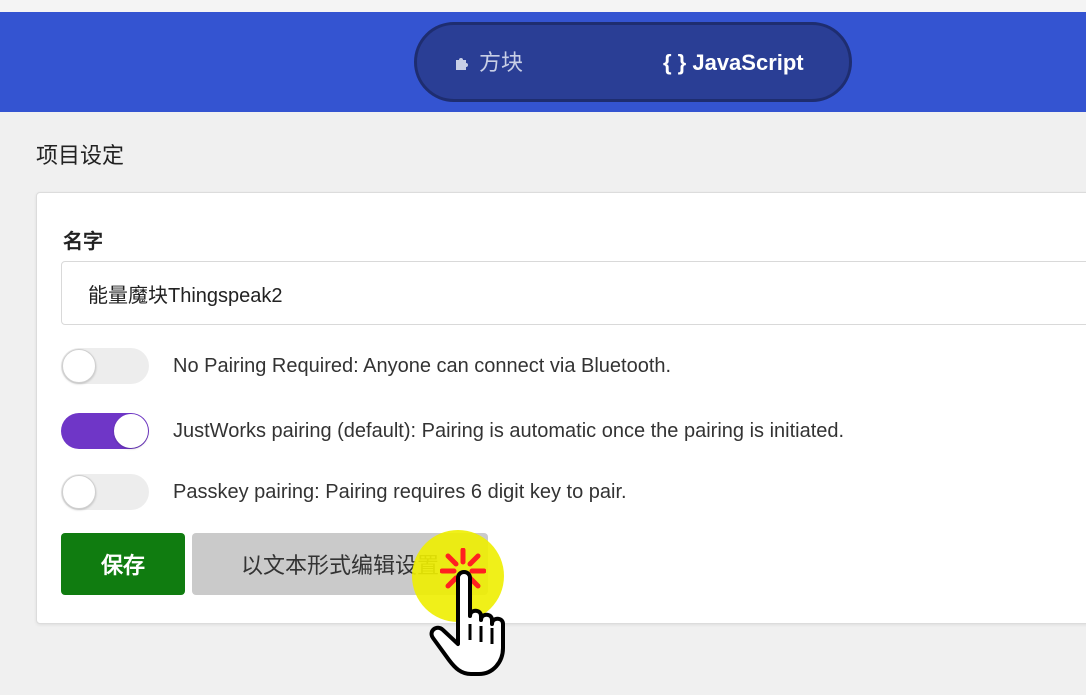 This screenshot has width=1086, height=695. What do you see at coordinates (105, 431) in the screenshot?
I see `justworks-pairing-toggle` at bounding box center [105, 431].